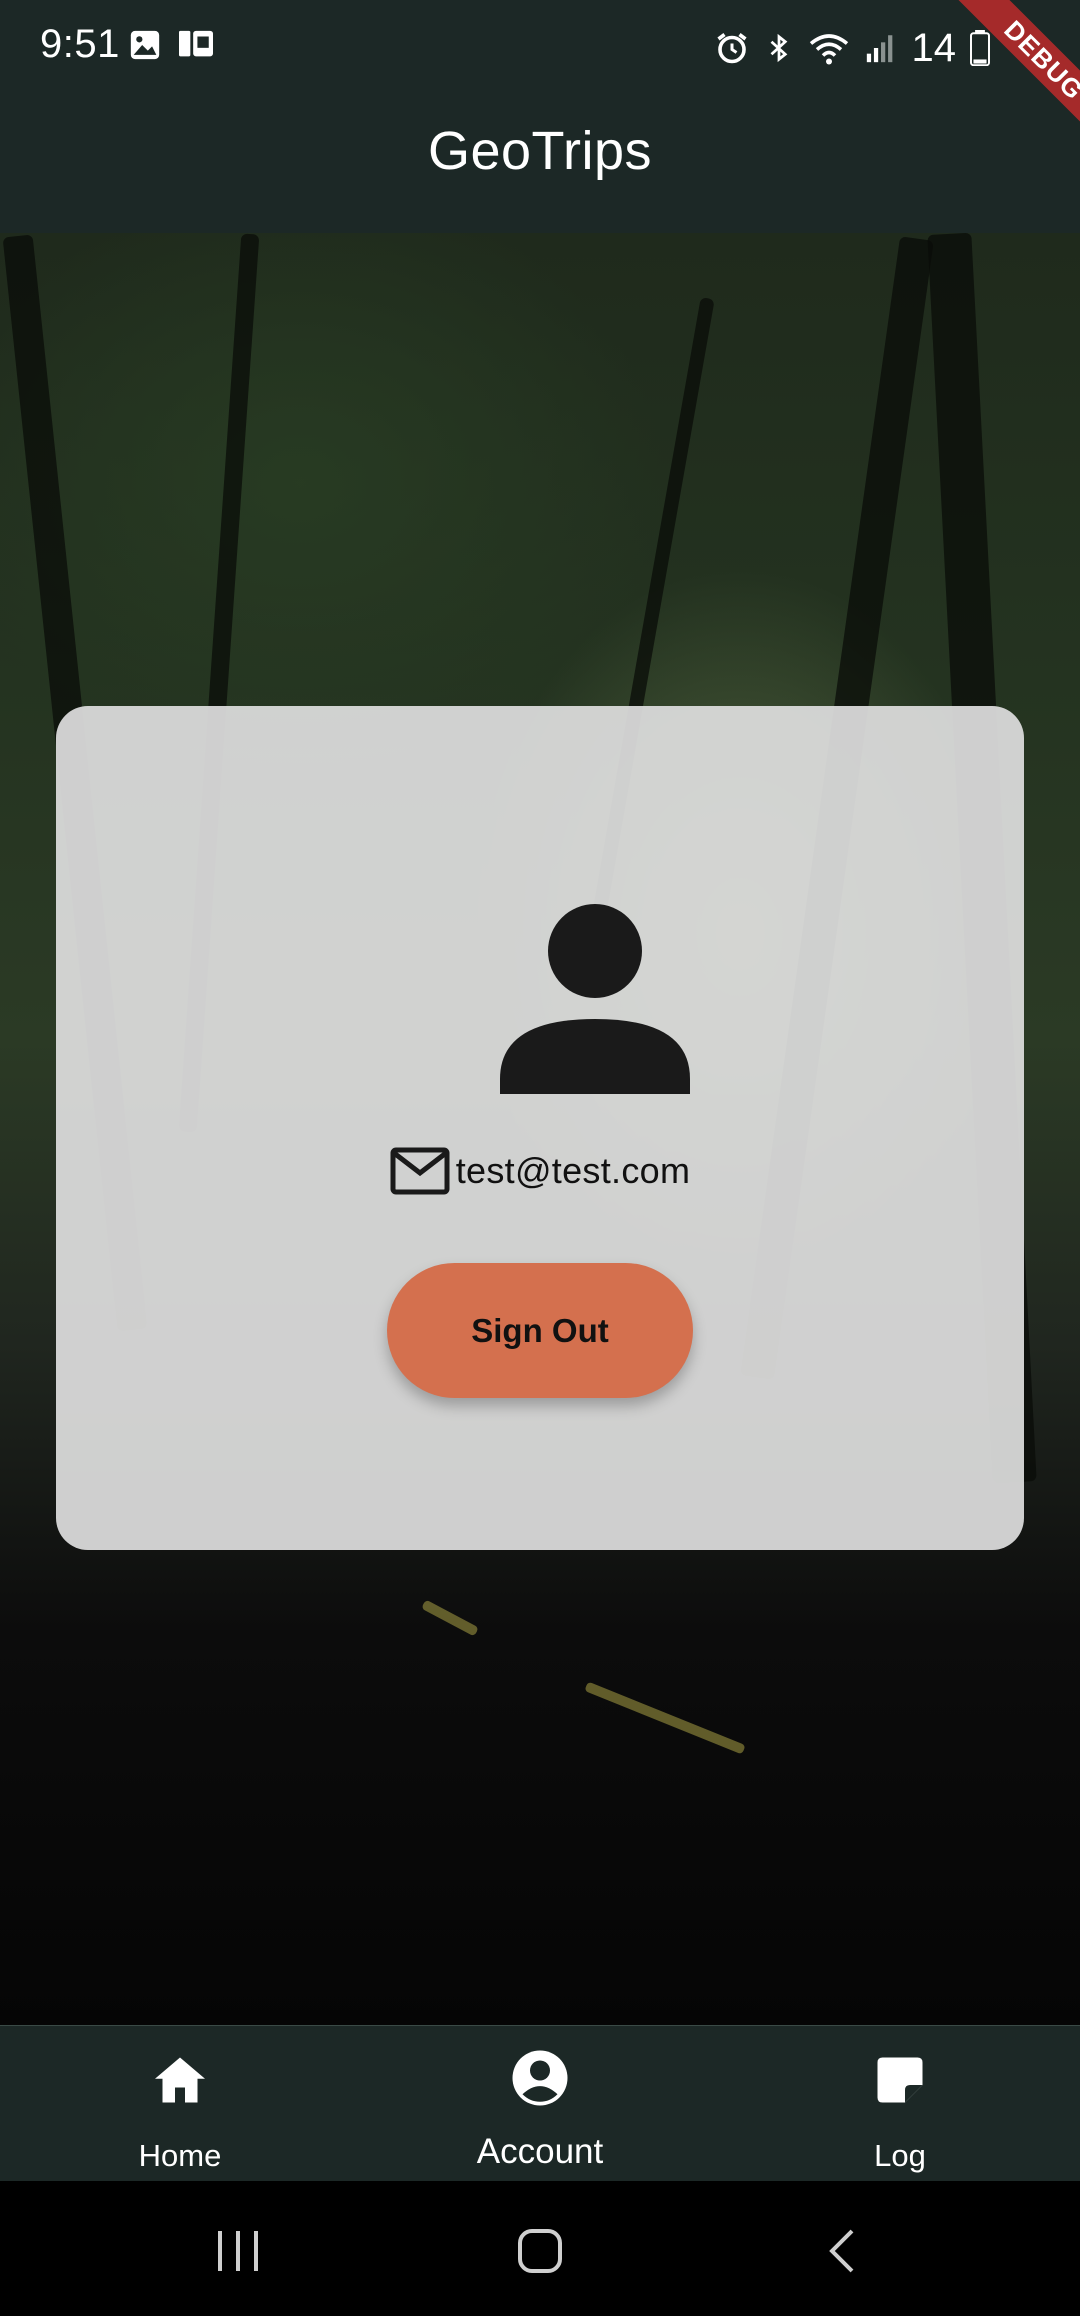 This screenshot has height=2316, width=1080. Describe the element at coordinates (180, 2155) in the screenshot. I see `nav-item-home-label: Home` at that location.